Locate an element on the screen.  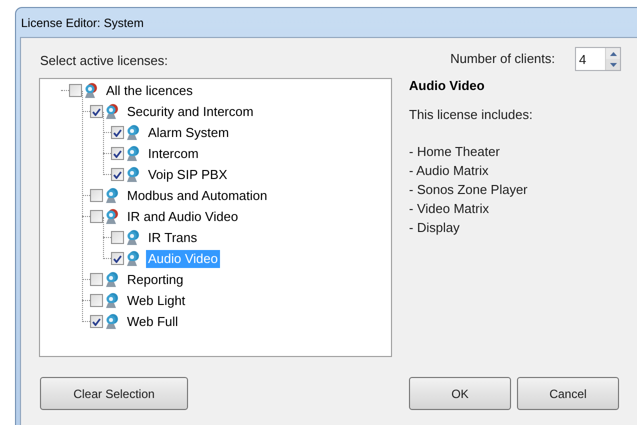
included-item: - Video Matrix is located at coordinates (449, 209).